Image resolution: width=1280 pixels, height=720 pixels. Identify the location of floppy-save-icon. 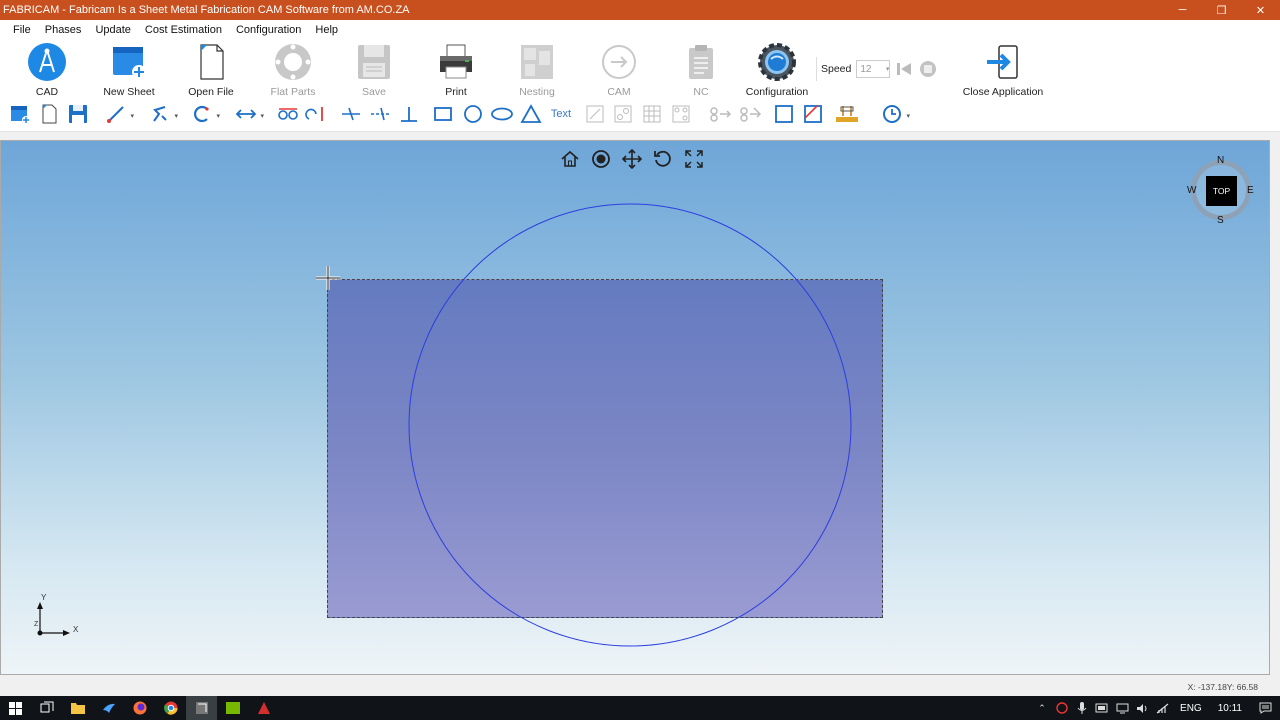
(78, 114).